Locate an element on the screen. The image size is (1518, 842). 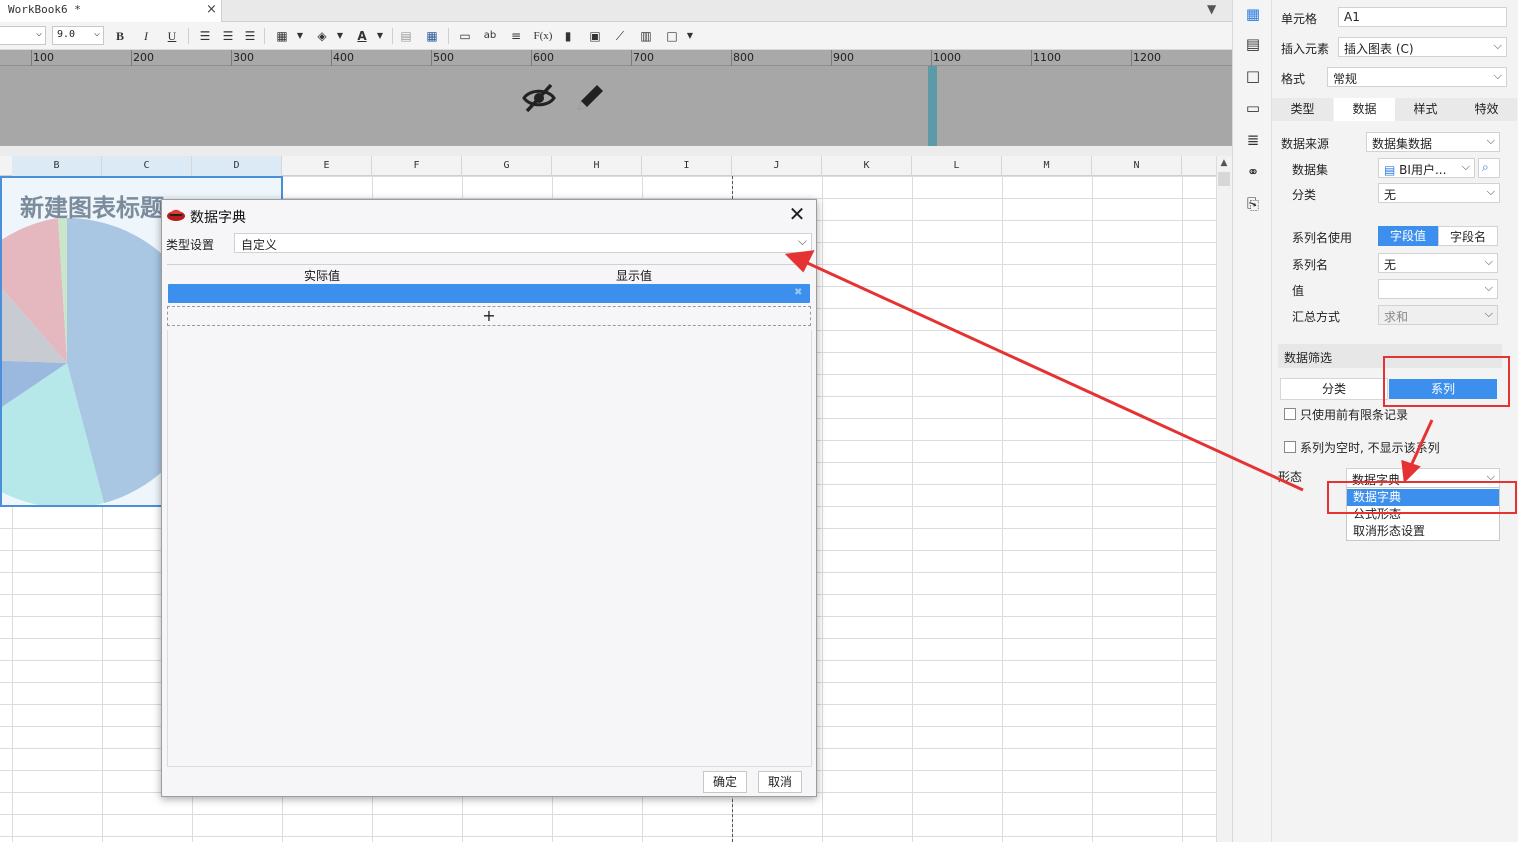
series-name-select: 无 ⌵ is located at coordinates (1438, 263).